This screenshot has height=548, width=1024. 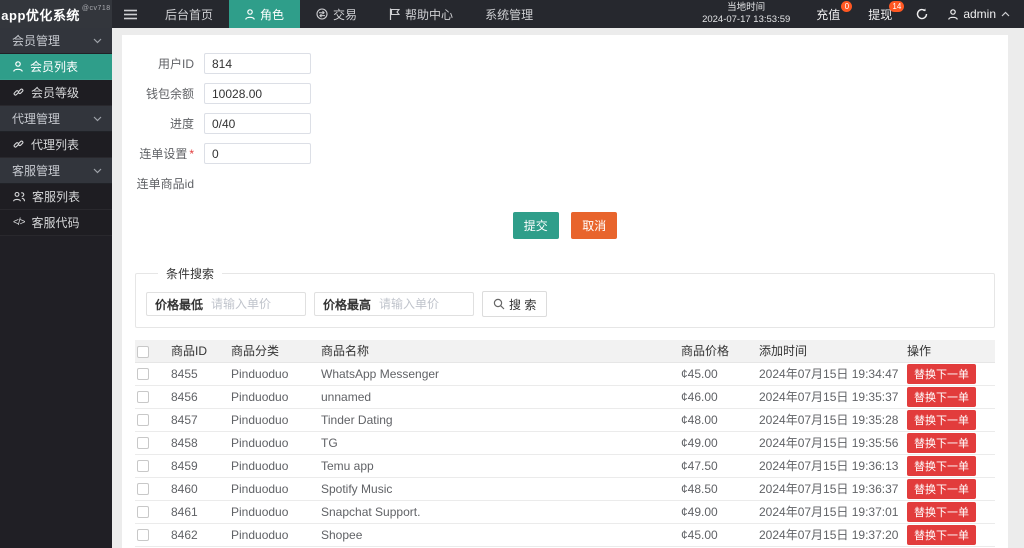 I want to click on sidebar-item-member-level: 会员等级, so click(x=56, y=93).